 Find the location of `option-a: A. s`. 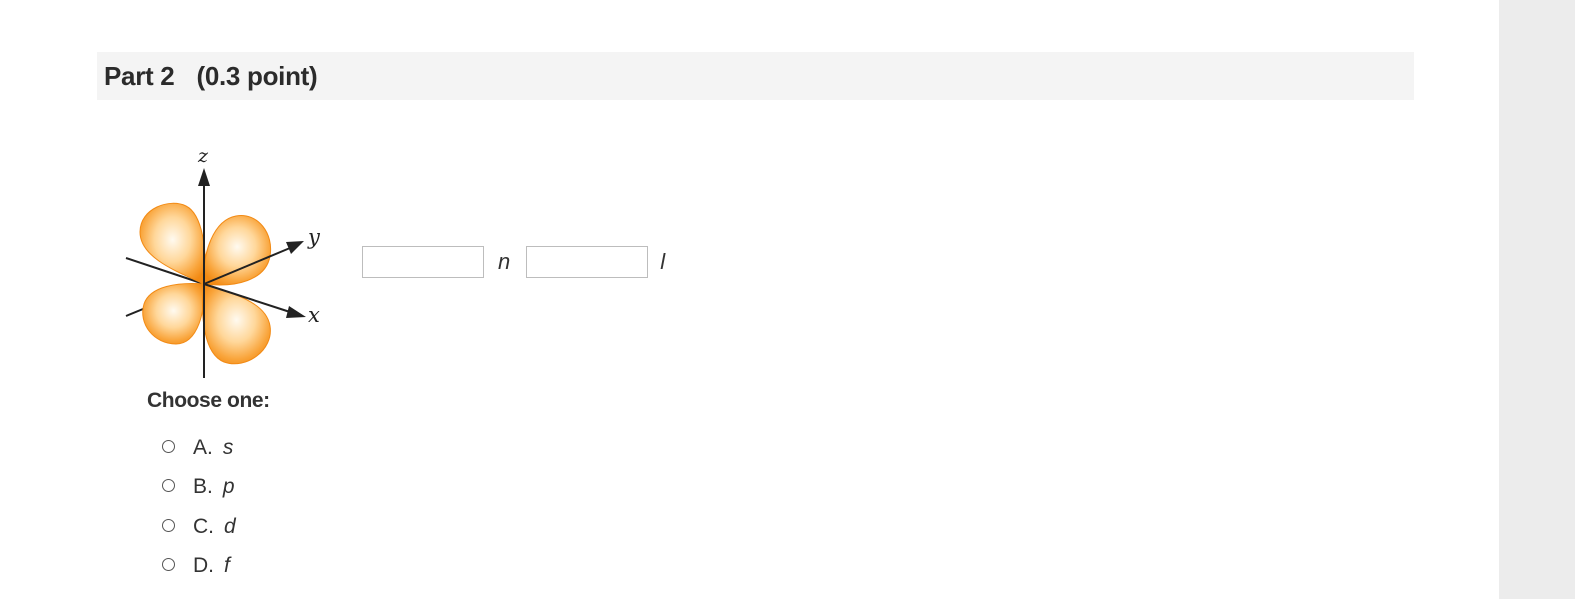

option-a: A. s is located at coordinates (199, 448).